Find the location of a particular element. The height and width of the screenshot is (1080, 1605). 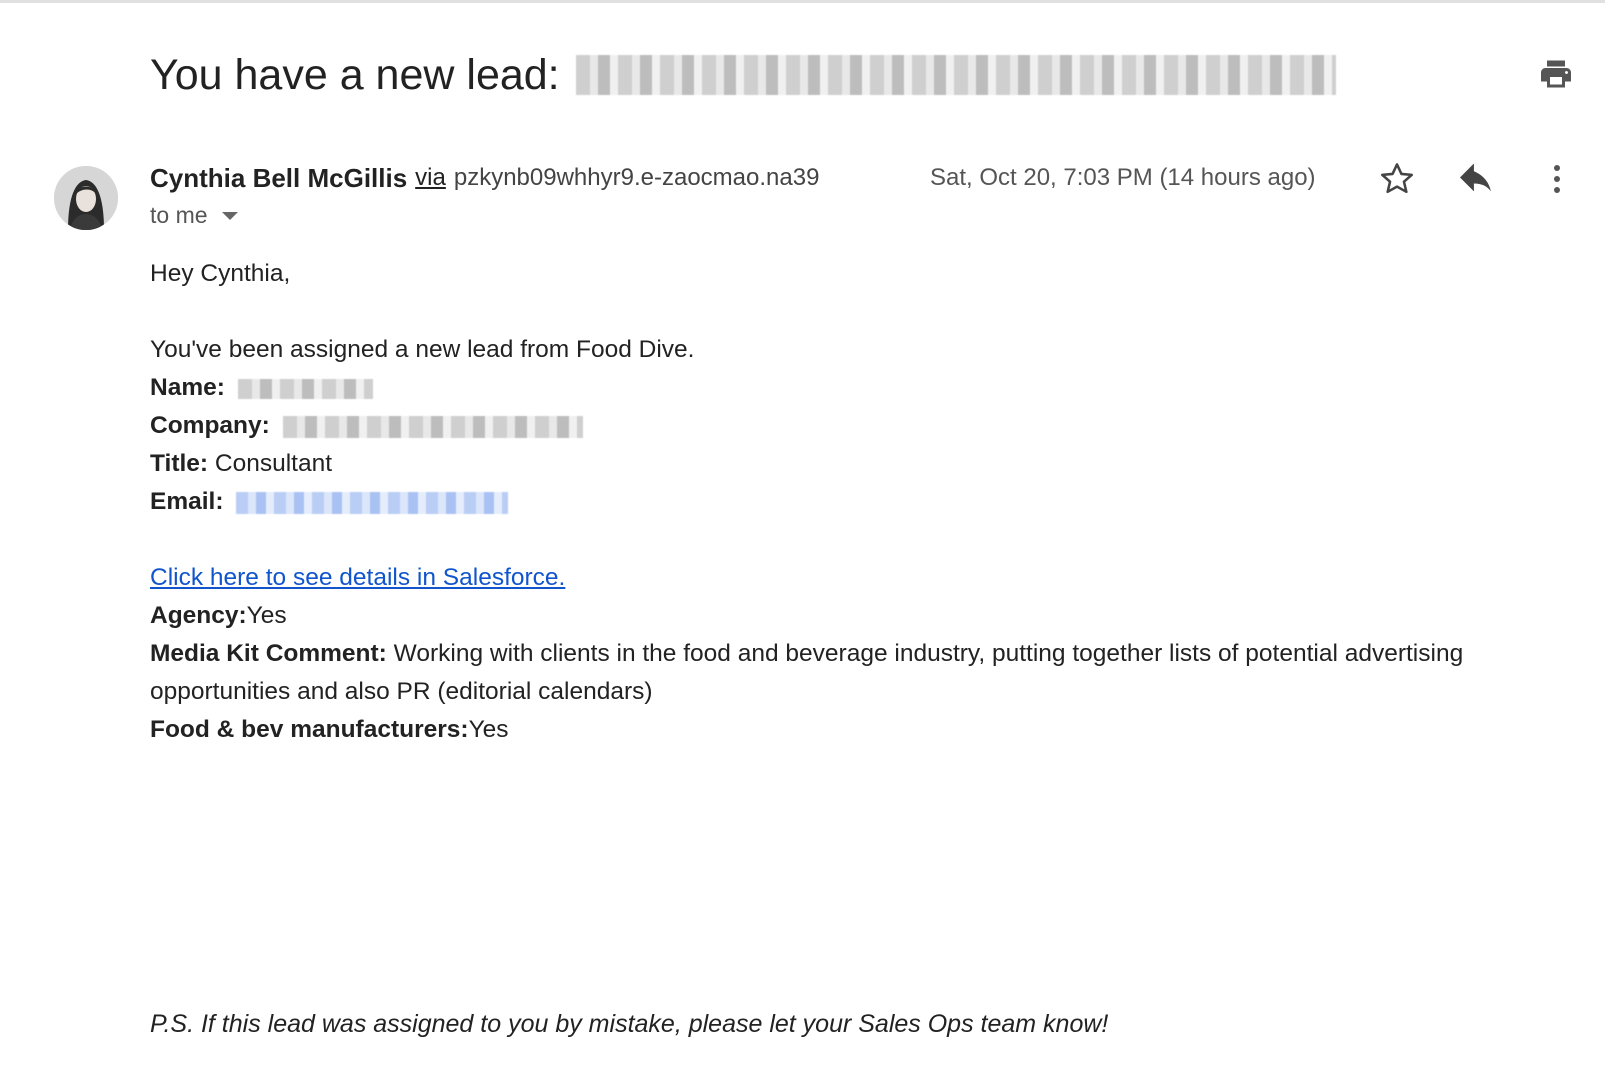

email-subject: You have a new lead: is located at coordinates (850, 75).